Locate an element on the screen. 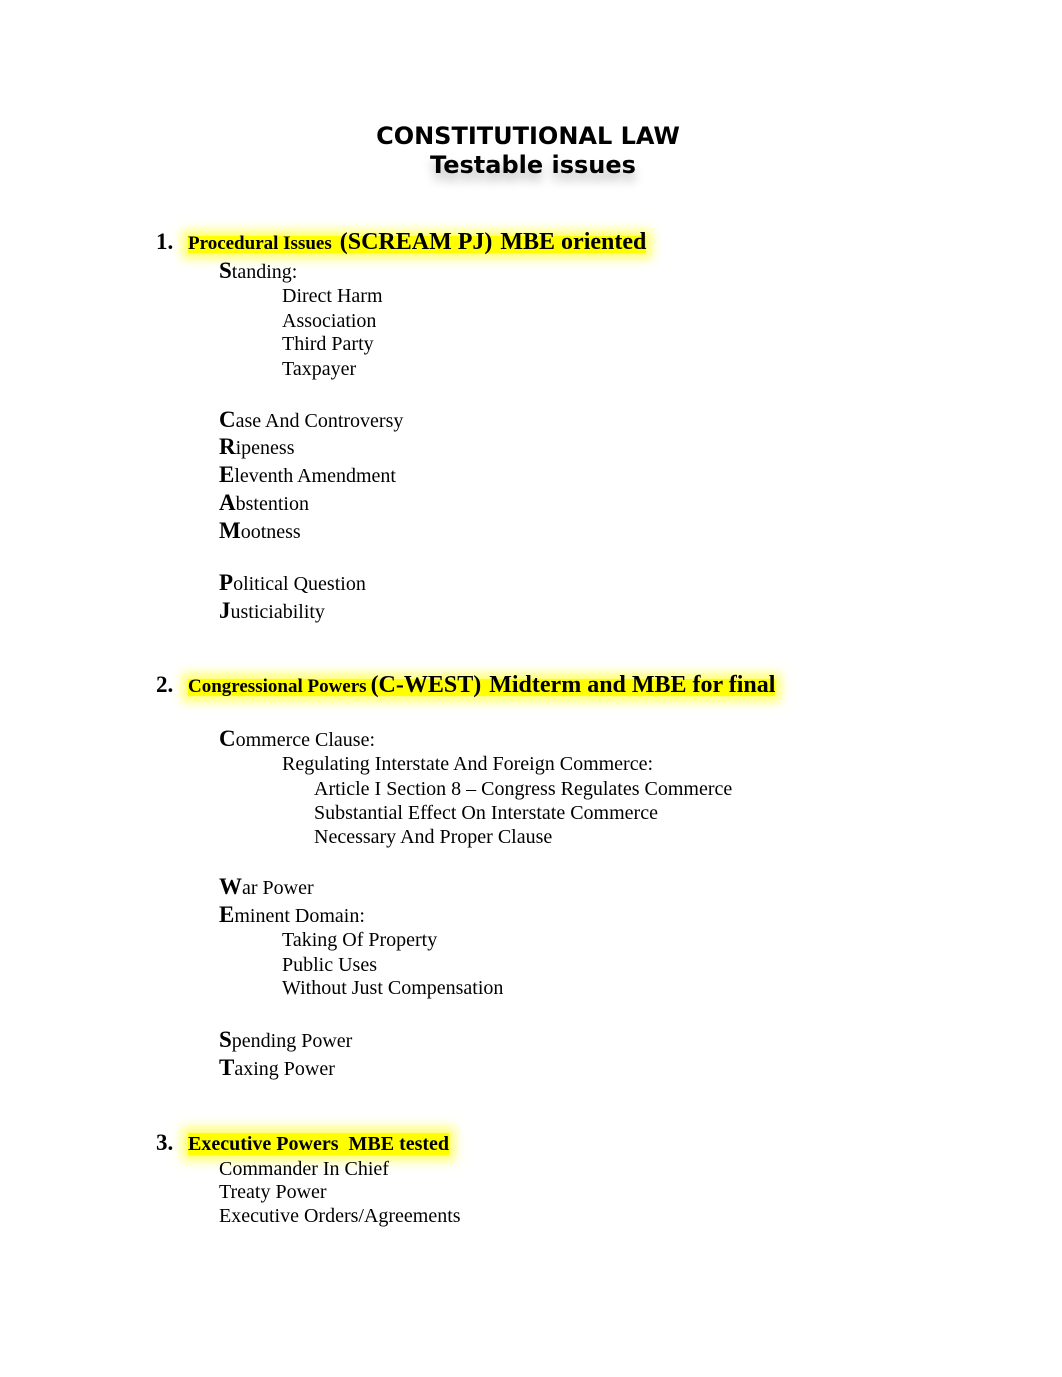 The width and height of the screenshot is (1062, 1377). list-item: Commander In Chief is located at coordinates (304, 1169).